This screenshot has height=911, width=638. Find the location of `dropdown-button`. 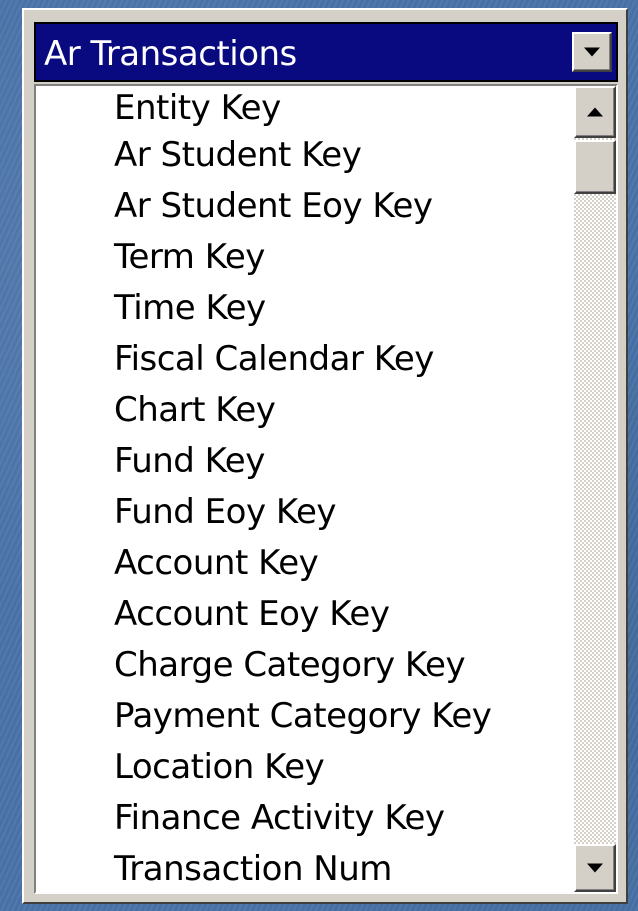

dropdown-button is located at coordinates (592, 52).